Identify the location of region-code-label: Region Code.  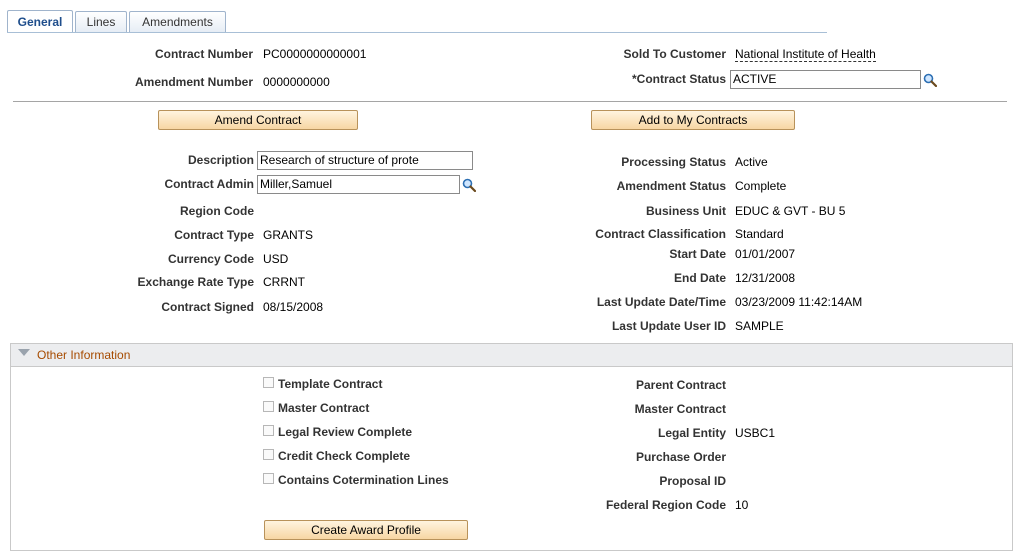
(217, 211).